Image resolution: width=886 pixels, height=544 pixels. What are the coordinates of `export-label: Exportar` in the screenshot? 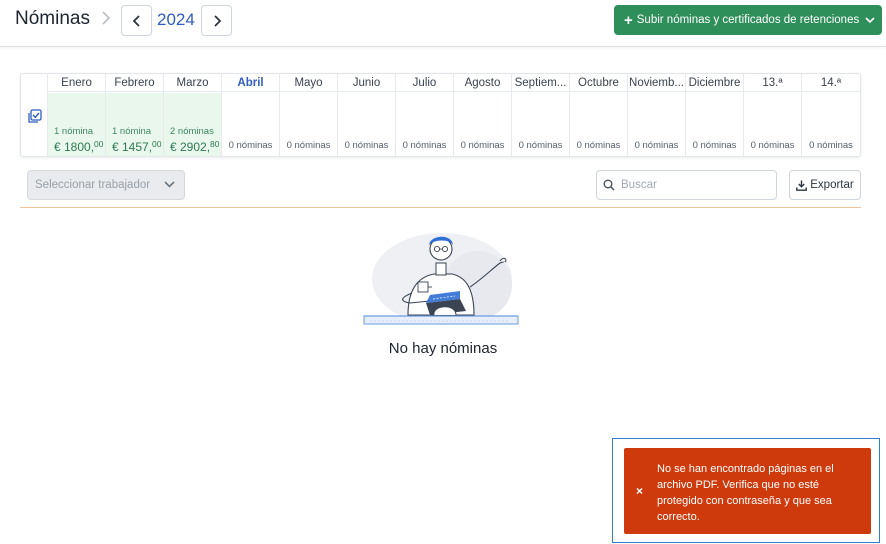 It's located at (832, 185).